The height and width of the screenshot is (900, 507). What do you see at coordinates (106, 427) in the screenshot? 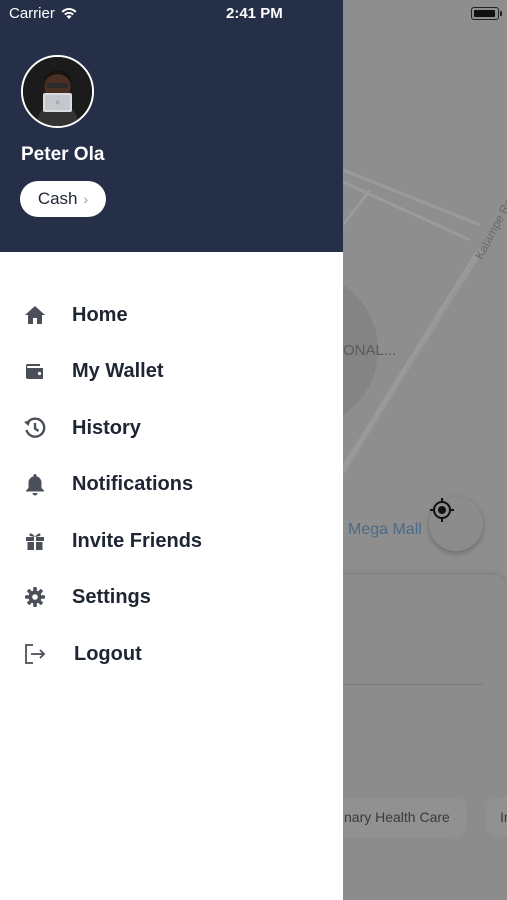
I see `menu-item-label: History` at bounding box center [106, 427].